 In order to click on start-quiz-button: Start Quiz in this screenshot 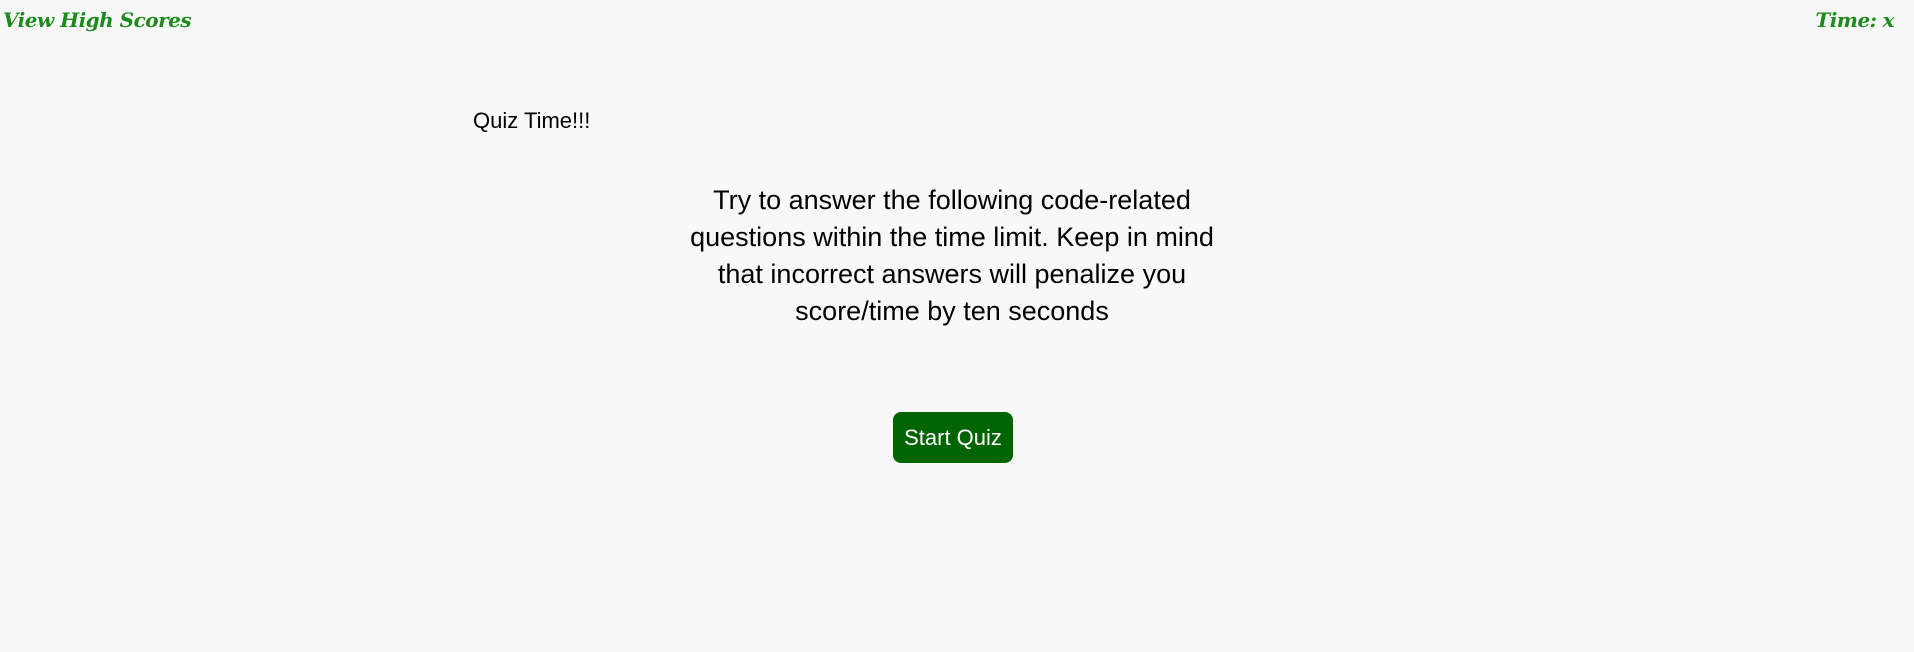, I will do `click(953, 437)`.